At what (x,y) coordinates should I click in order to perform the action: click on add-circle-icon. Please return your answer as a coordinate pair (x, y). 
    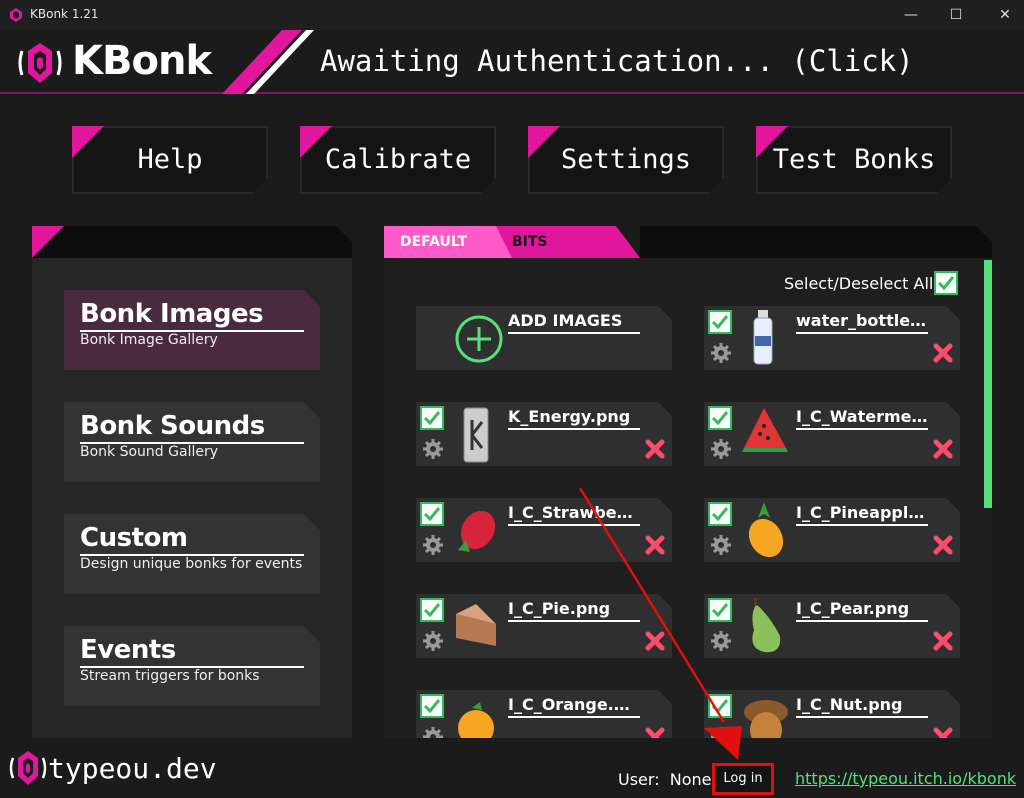
    Looking at the image, I should click on (479, 339).